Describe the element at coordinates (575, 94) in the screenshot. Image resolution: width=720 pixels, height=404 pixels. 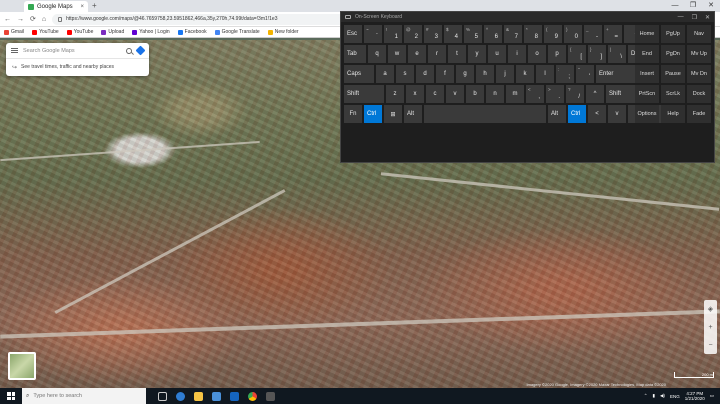
I see `key-symbol: ? /` at that location.